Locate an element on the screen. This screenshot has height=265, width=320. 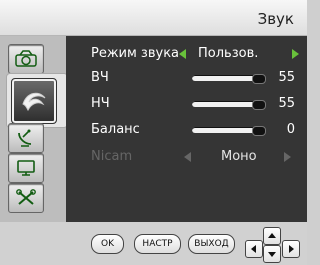
chevron-up-icon is located at coordinates (272, 235).